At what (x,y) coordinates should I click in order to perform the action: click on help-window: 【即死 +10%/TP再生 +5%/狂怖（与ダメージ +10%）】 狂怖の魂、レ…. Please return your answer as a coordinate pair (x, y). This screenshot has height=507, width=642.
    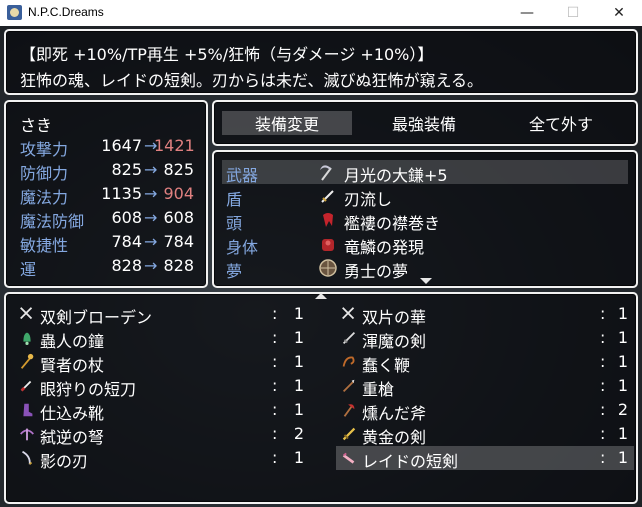
    Looking at the image, I should click on (321, 62).